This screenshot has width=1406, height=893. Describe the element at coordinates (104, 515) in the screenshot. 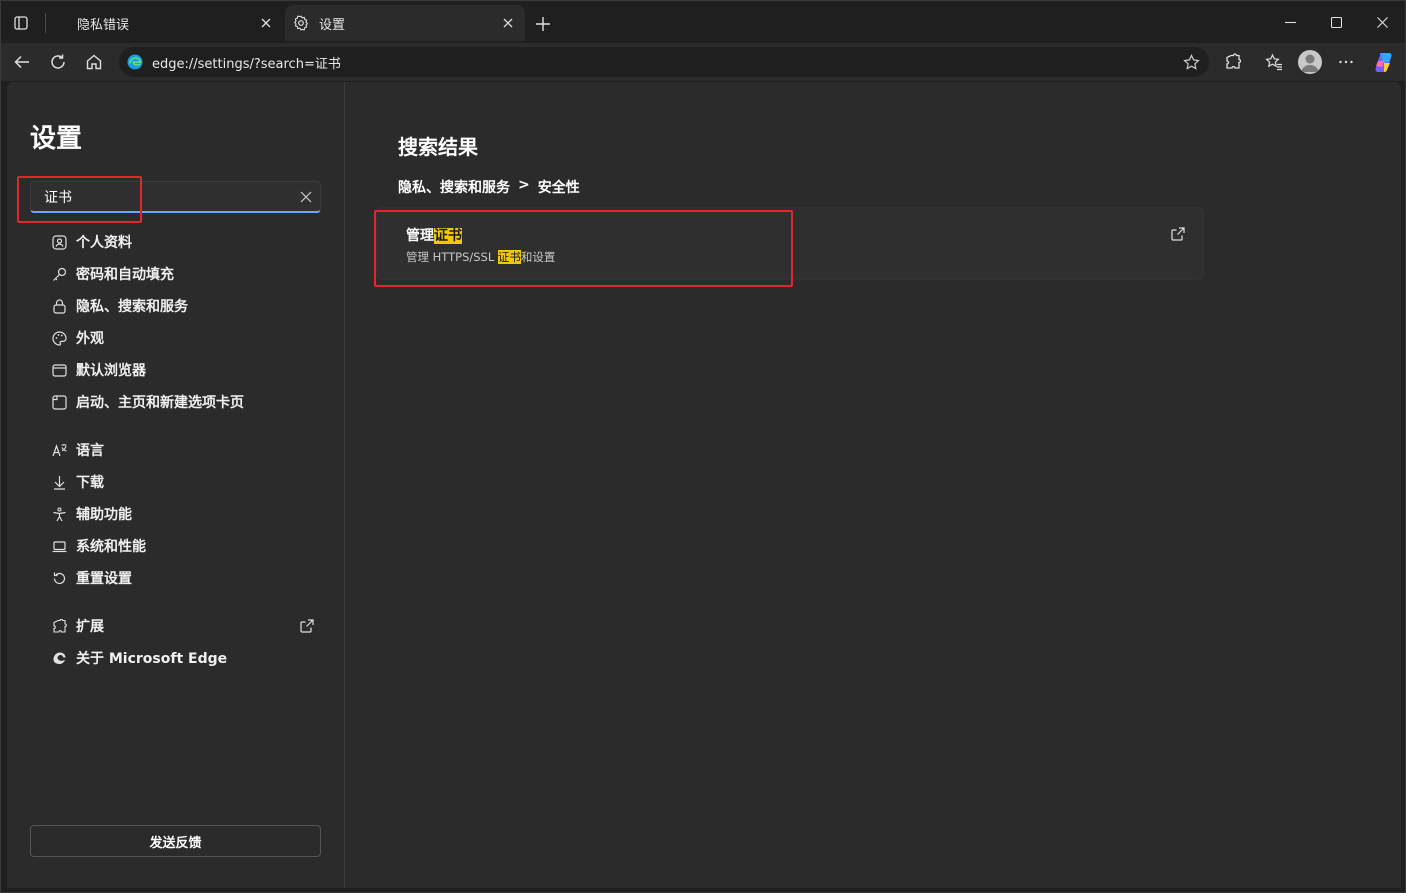

I see `sidebar-item-label: 辅助功能` at that location.